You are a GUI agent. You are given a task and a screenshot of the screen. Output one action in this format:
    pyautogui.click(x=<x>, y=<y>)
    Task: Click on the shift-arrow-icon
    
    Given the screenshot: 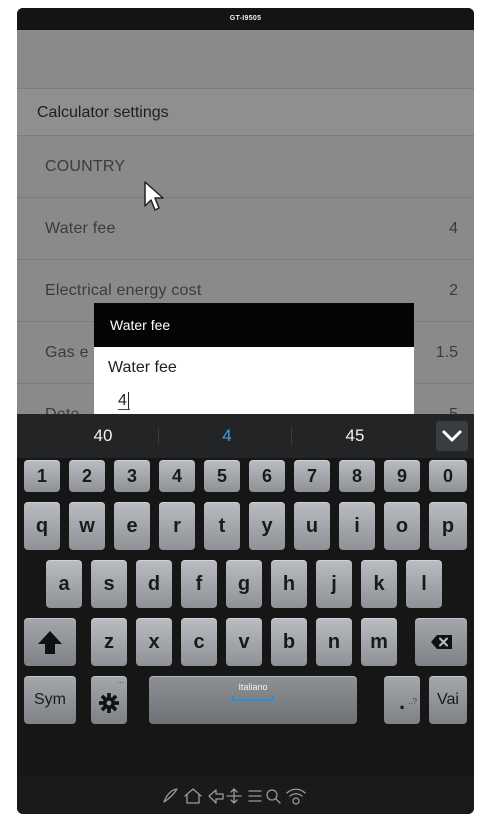 What is the action you would take?
    pyautogui.click(x=50, y=642)
    